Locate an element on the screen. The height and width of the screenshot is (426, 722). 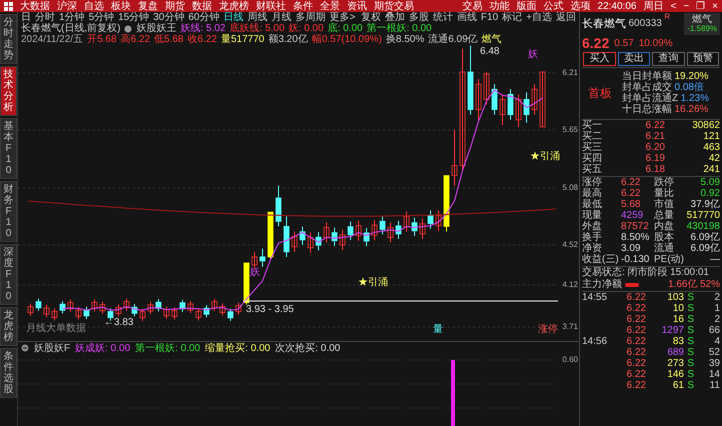
side-tab: 深度F10 is located at coordinates (8, 274).